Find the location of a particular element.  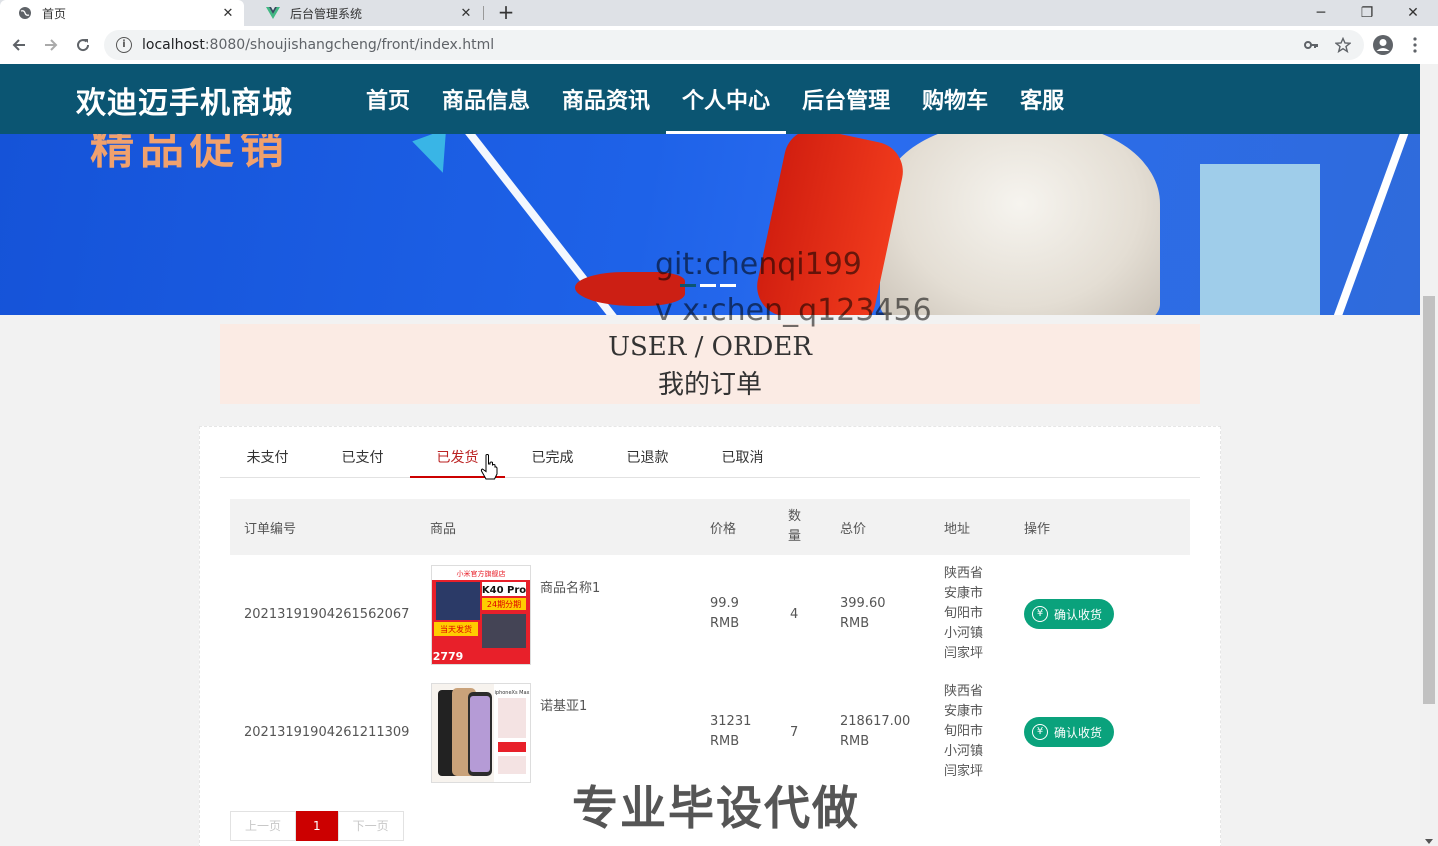

next-page-button: 下一页 is located at coordinates (370, 826).